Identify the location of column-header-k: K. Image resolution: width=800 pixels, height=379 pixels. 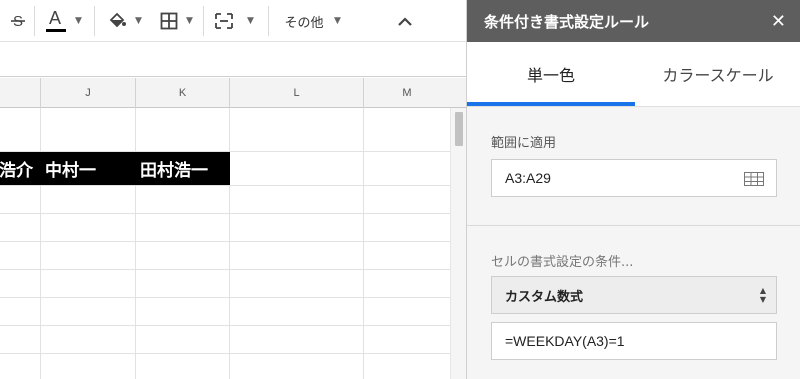
(183, 93).